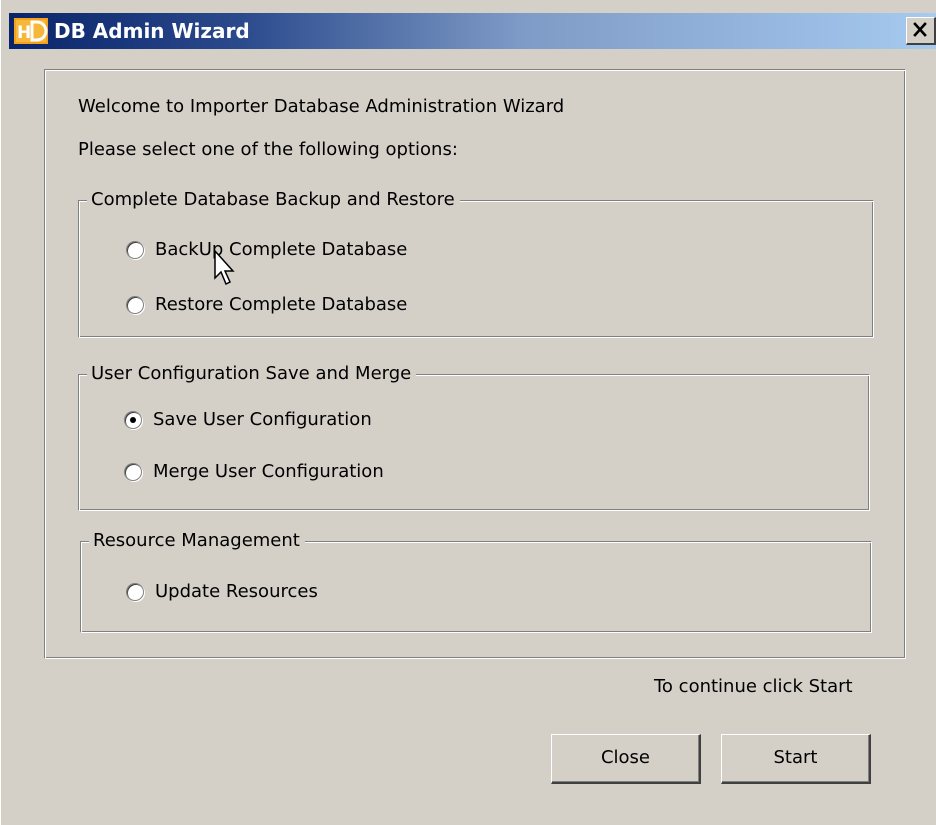 The width and height of the screenshot is (936, 825). Describe the element at coordinates (135, 305) in the screenshot. I see `restore-database-radio` at that location.